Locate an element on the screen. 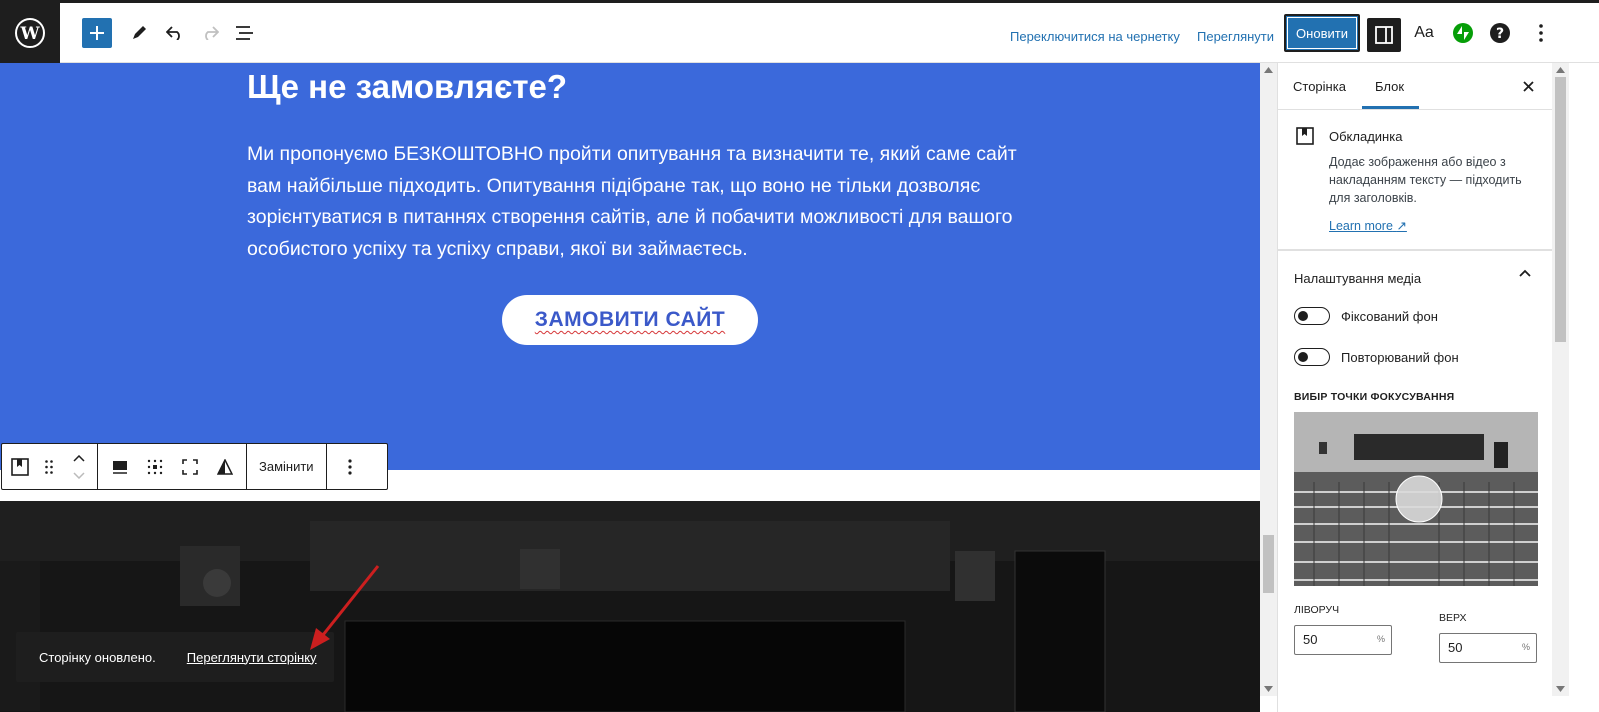  content-position-icon is located at coordinates (154, 466).